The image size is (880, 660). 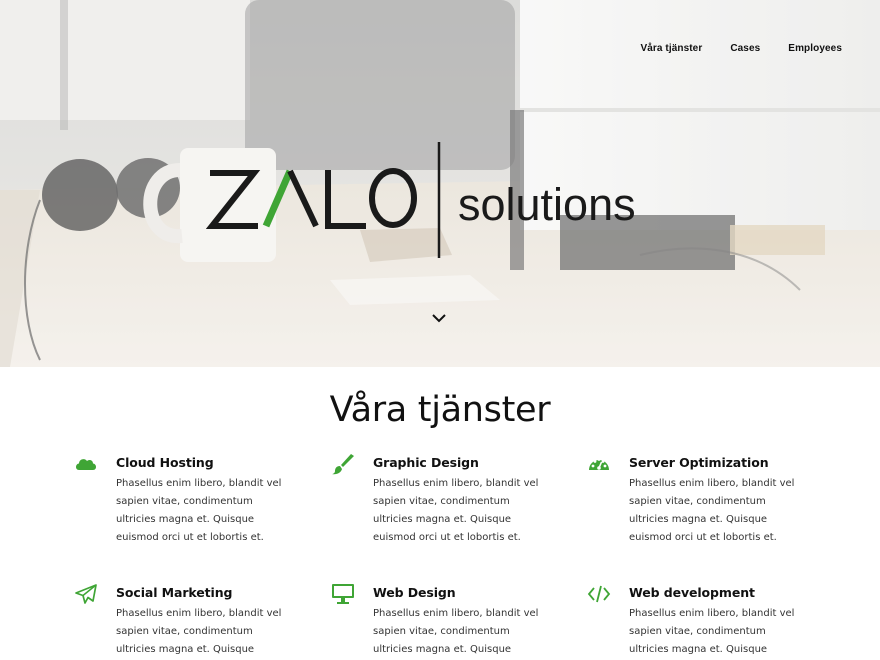 What do you see at coordinates (174, 592) in the screenshot?
I see `service-title: Social Marketing` at bounding box center [174, 592].